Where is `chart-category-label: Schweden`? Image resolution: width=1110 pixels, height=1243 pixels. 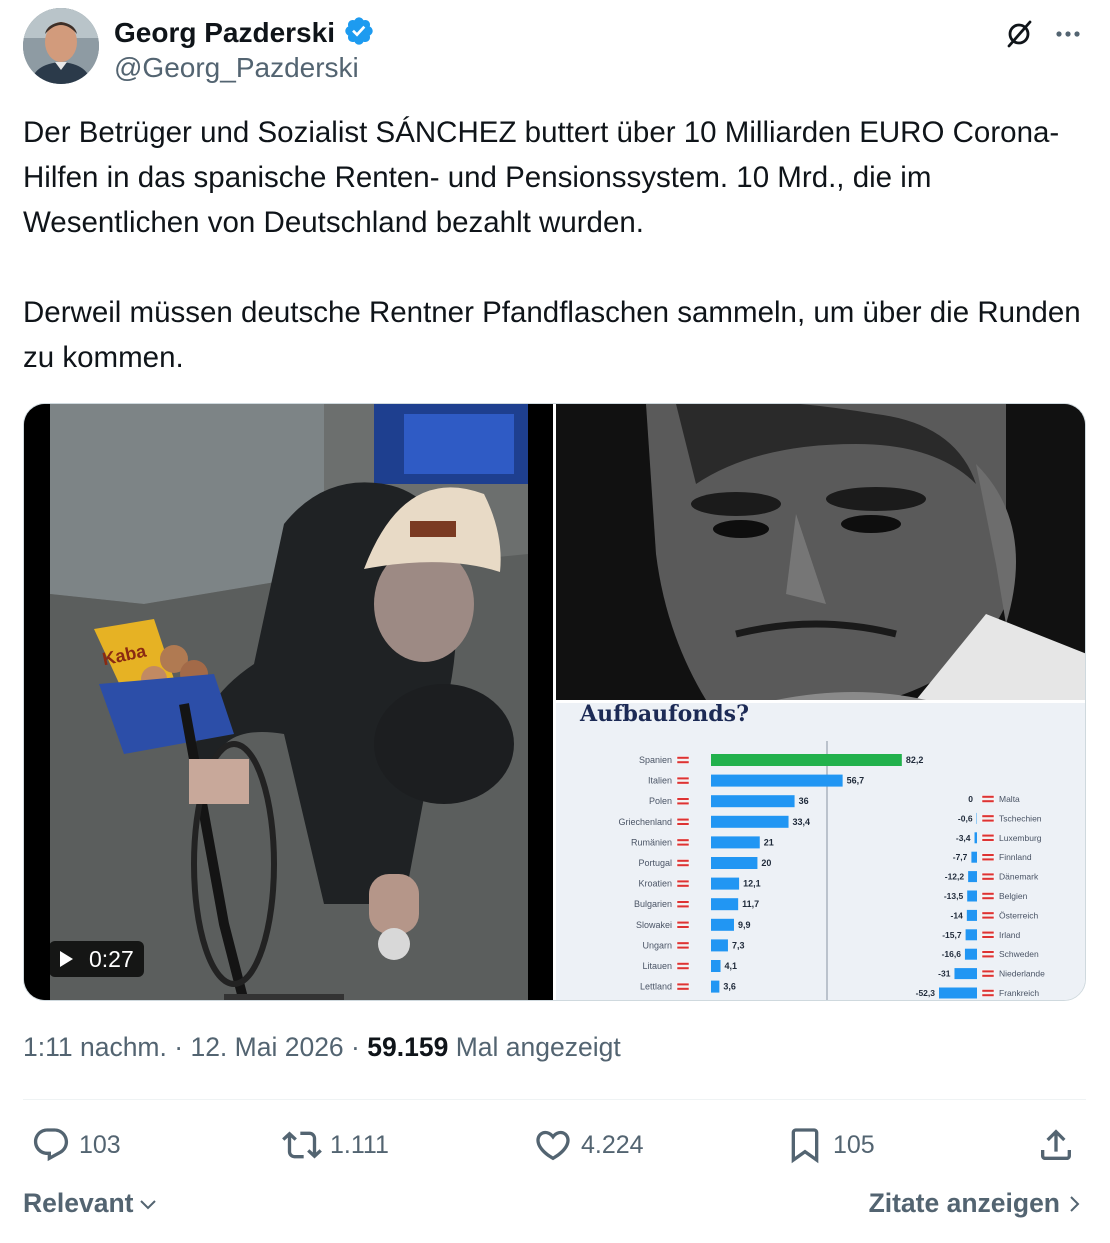 chart-category-label: Schweden is located at coordinates (1019, 954).